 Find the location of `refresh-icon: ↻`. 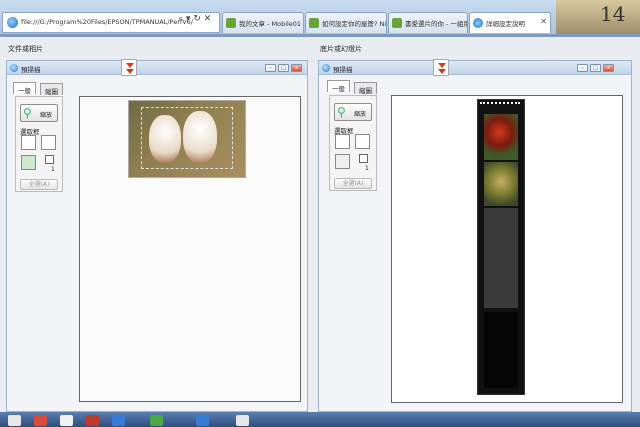

refresh-icon: ↻ is located at coordinates (197, 19).